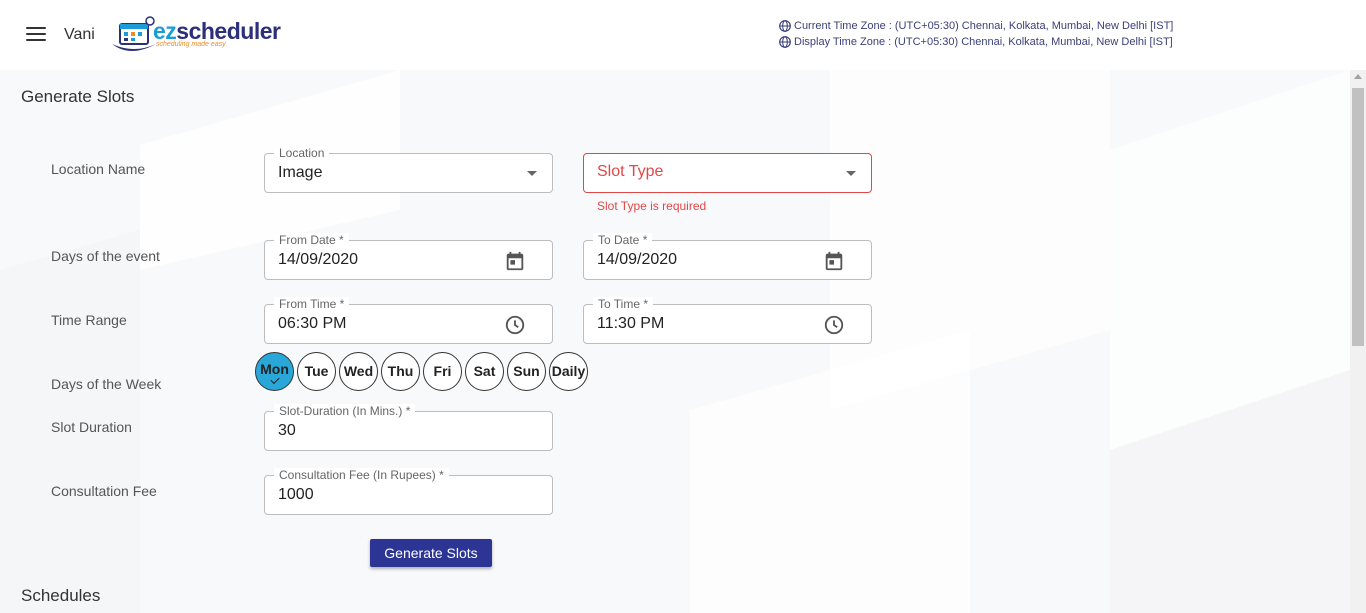 This screenshot has height=613, width=1366. Describe the element at coordinates (1358, 217) in the screenshot. I see `scrollbar-thumb` at that location.